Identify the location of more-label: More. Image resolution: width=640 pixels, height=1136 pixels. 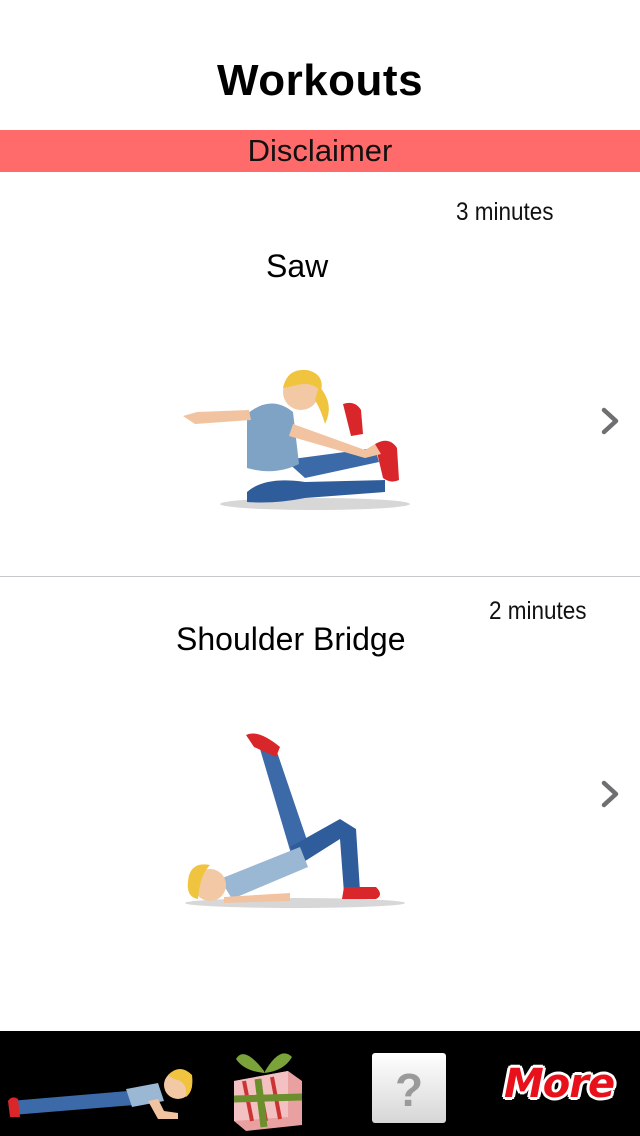
(559, 1084).